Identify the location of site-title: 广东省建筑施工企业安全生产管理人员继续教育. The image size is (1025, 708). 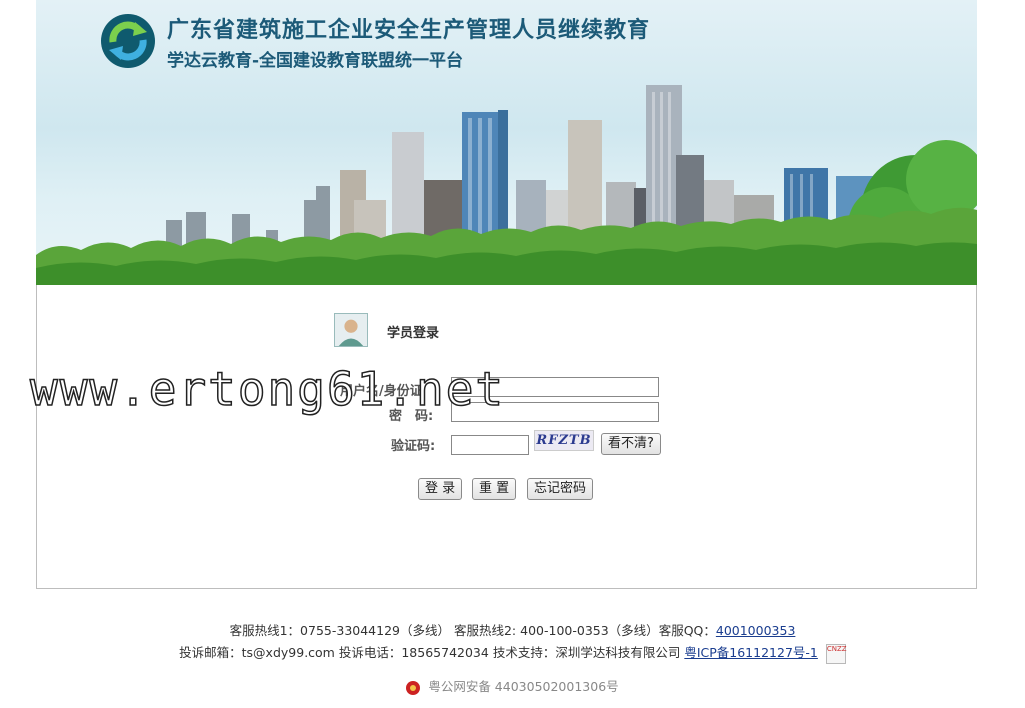
(409, 30).